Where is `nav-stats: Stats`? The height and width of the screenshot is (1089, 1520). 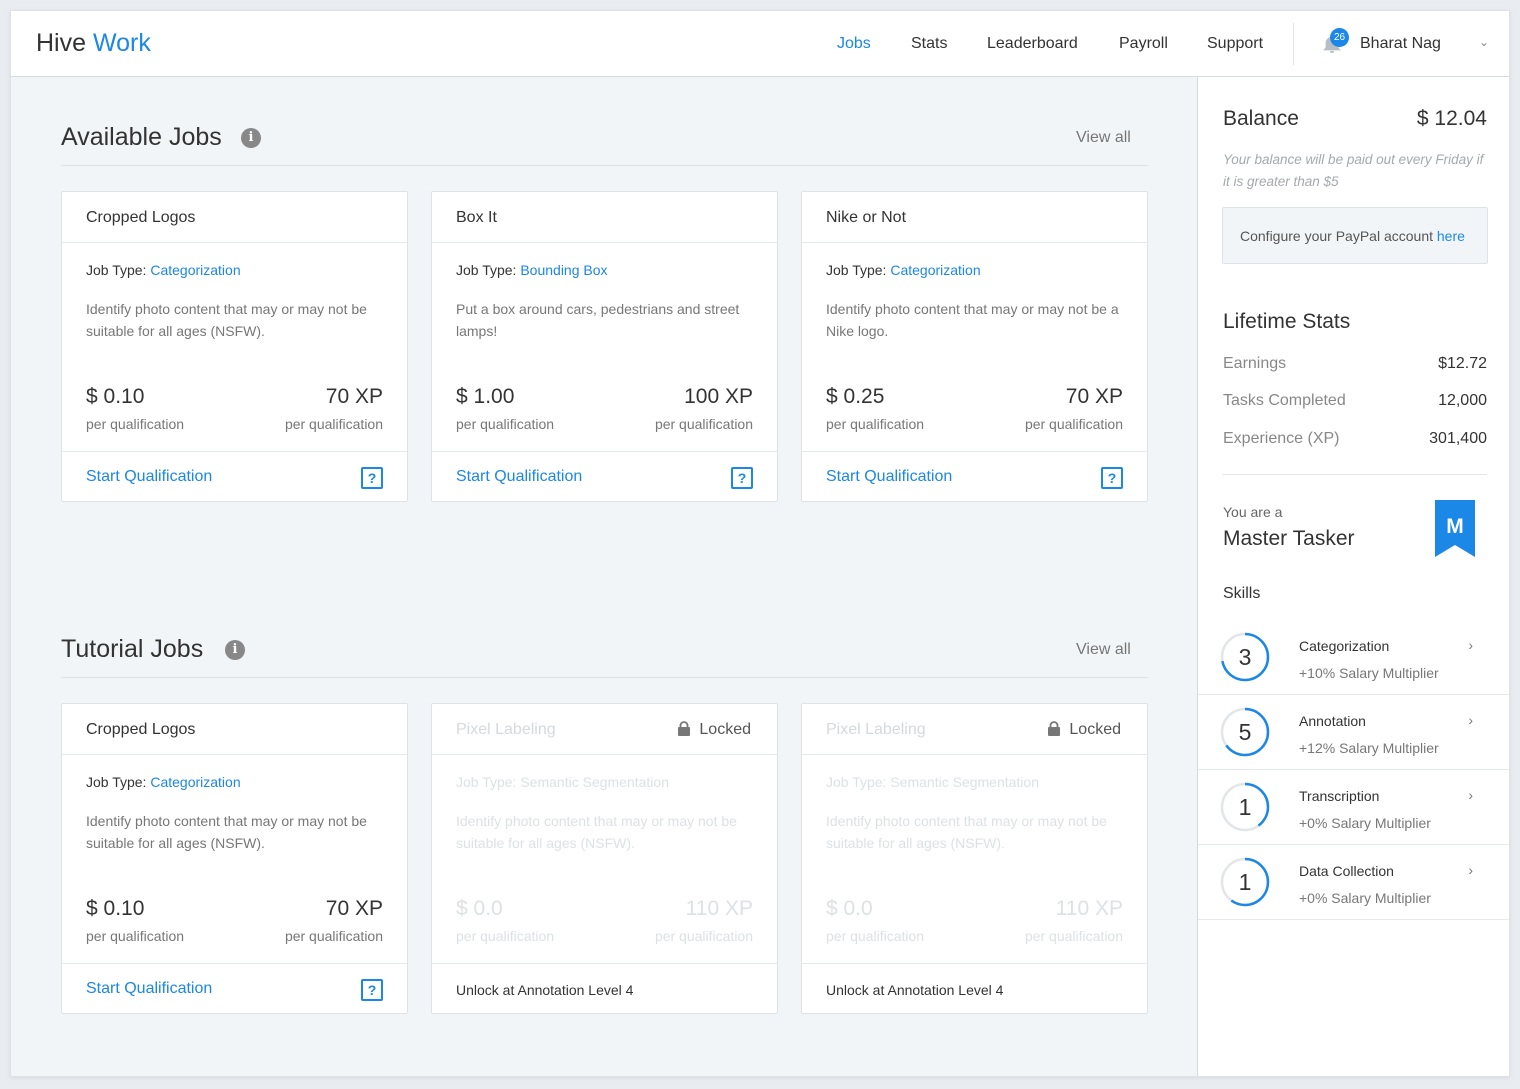
nav-stats: Stats is located at coordinates (929, 44).